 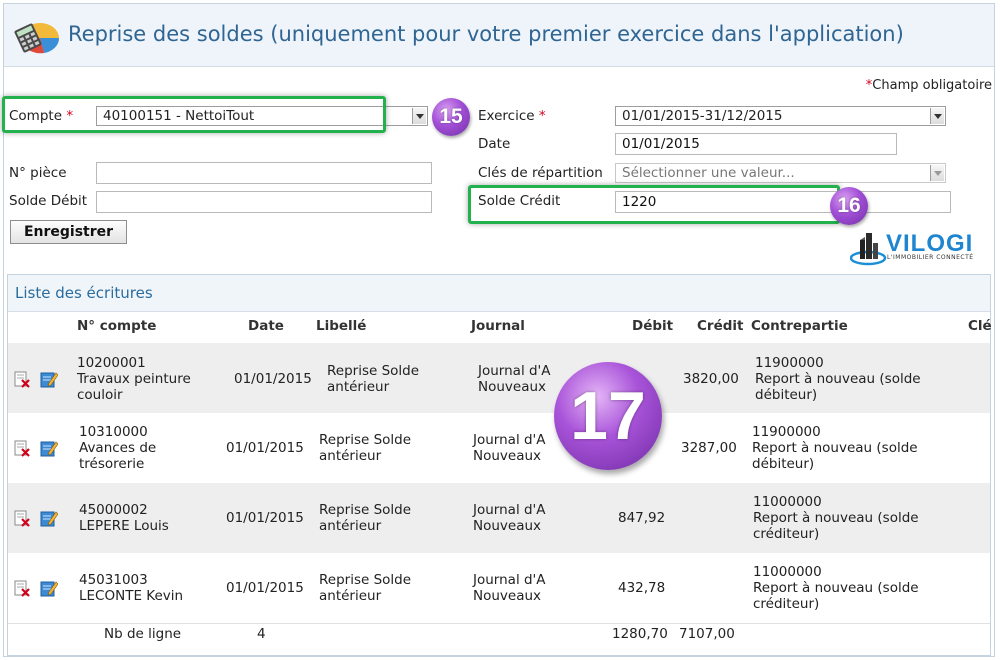 I want to click on date-input: 01/01/2015, so click(x=756, y=144).